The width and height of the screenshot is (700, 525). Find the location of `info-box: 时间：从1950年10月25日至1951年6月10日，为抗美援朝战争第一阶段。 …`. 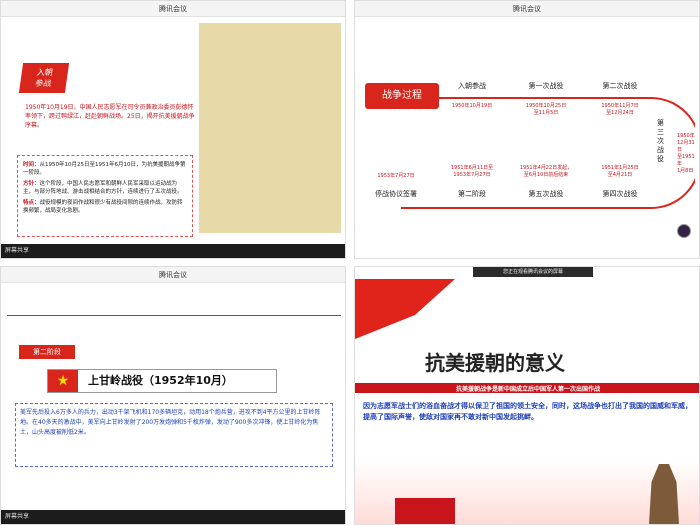

info-box: 时间：从1950年10月25日至1951年6月10日，为抗美援朝战争第一阶段。 … is located at coordinates (105, 196).